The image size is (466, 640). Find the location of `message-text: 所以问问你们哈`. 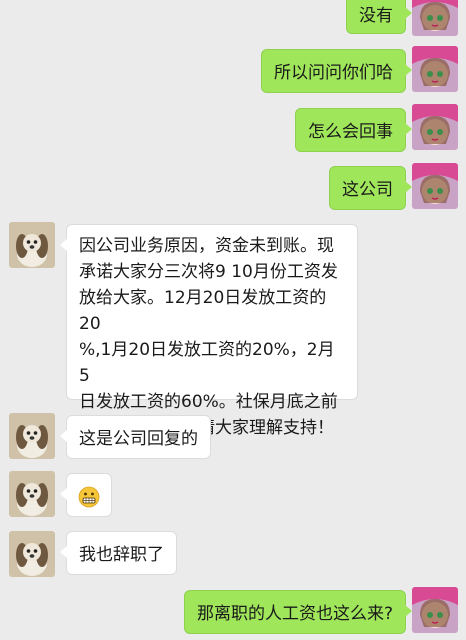

message-text: 所以问问你们哈 is located at coordinates (333, 73).